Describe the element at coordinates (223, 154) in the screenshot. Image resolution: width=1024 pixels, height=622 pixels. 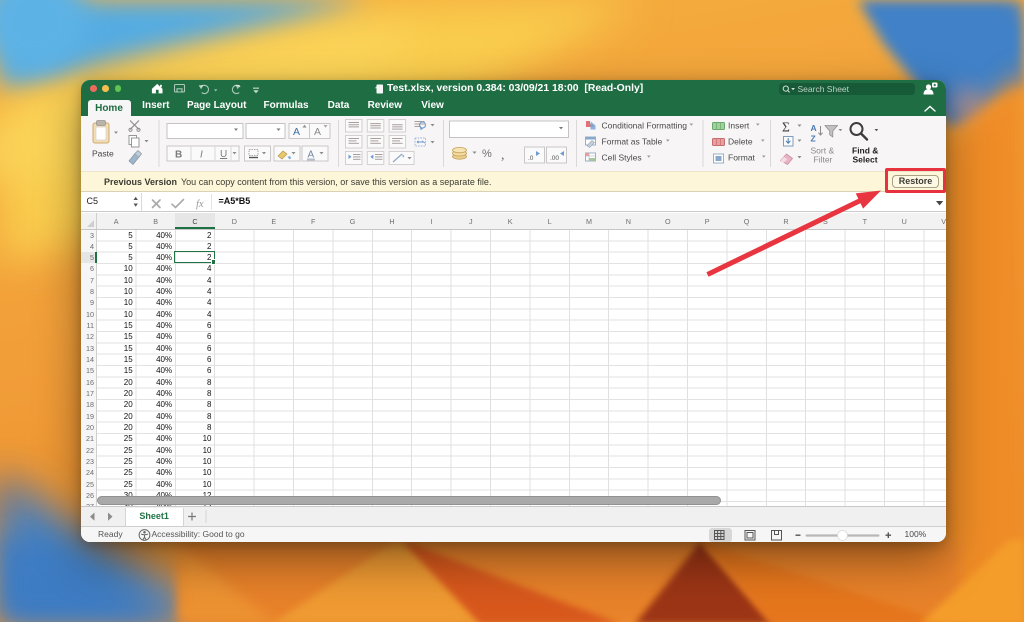
I see `svg-text: U` at that location.